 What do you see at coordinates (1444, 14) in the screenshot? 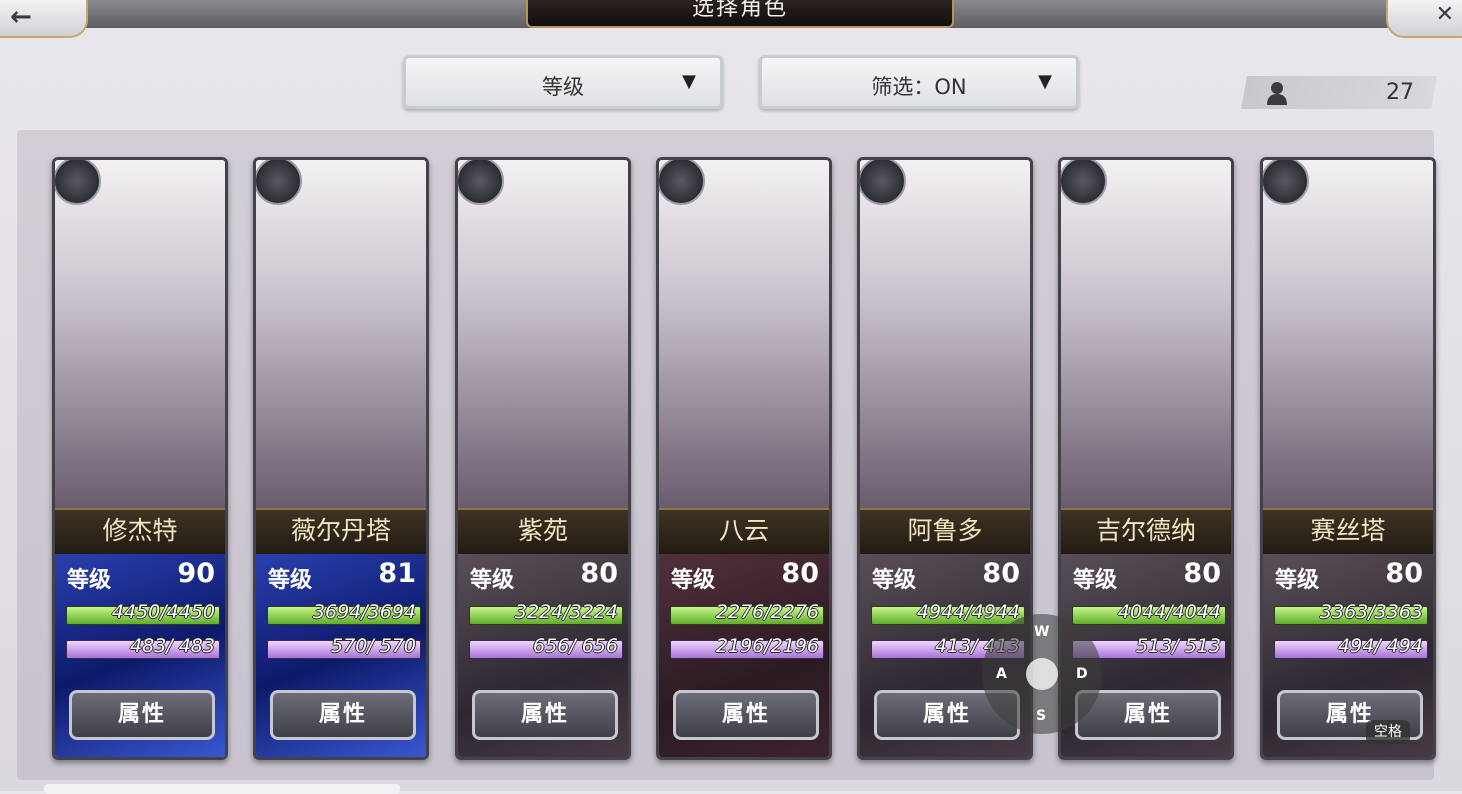
I see `close-icon: ✕` at bounding box center [1444, 14].